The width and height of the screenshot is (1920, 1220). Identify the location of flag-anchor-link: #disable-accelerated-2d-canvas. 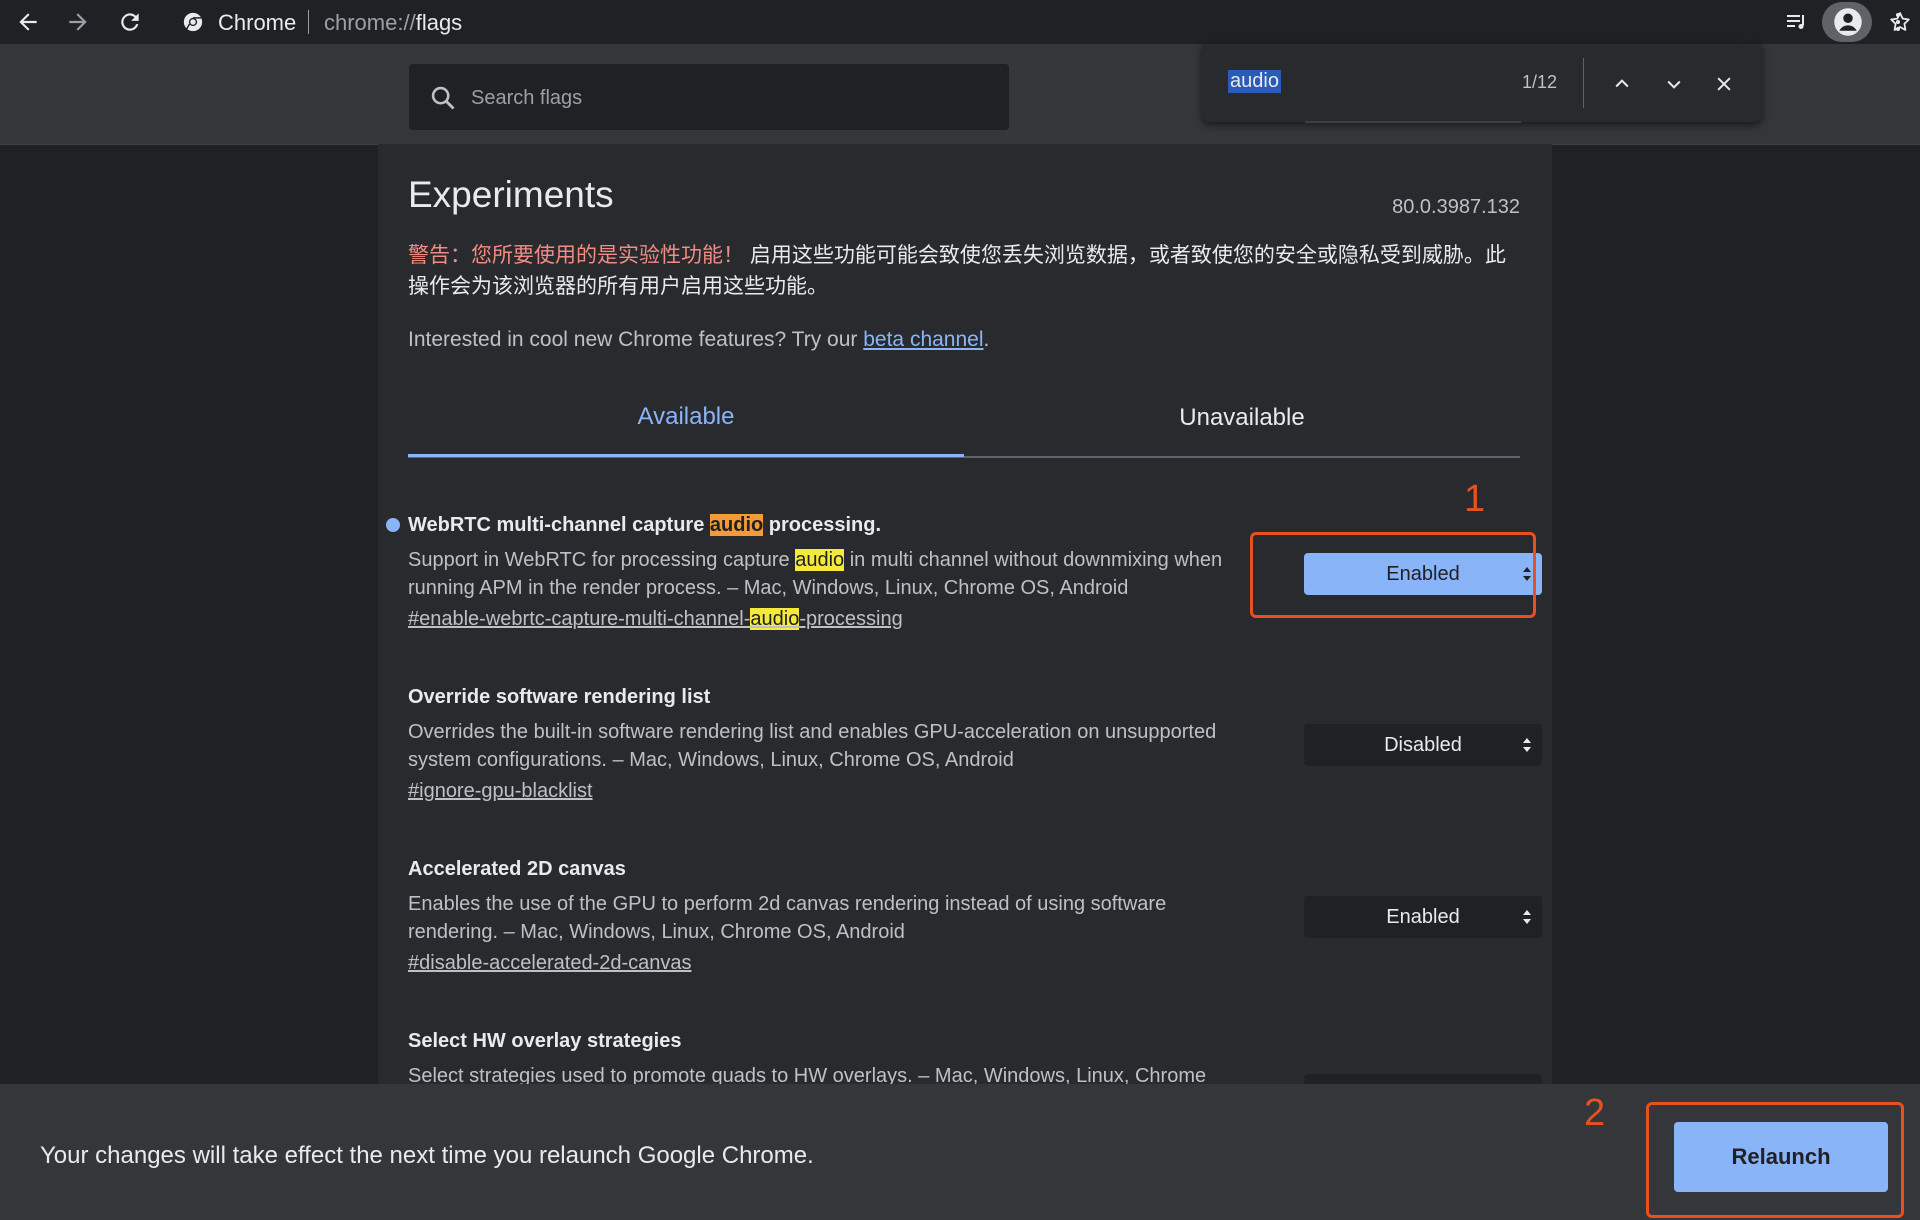
(550, 963).